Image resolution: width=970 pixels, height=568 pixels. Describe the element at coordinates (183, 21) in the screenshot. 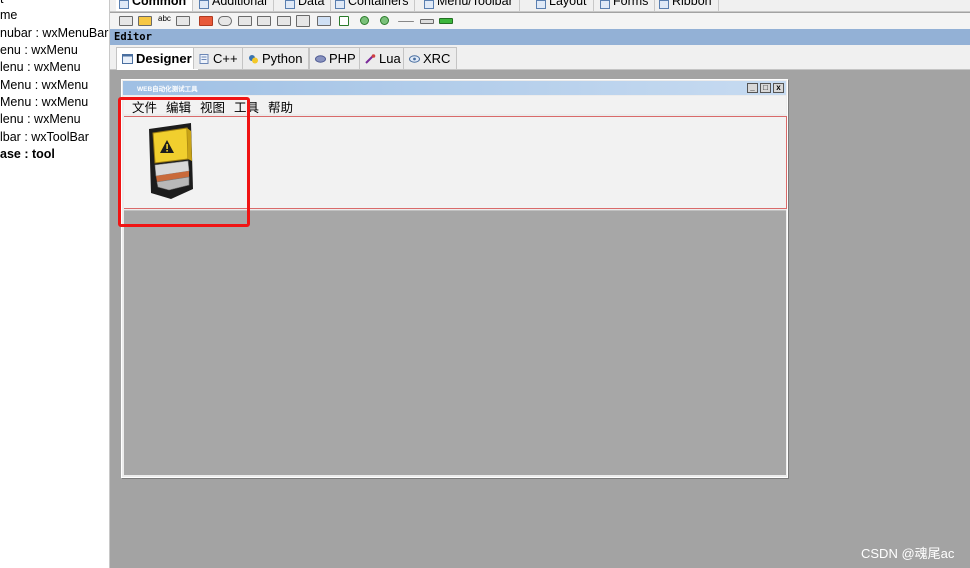

I see `text-ctrl-icon` at that location.